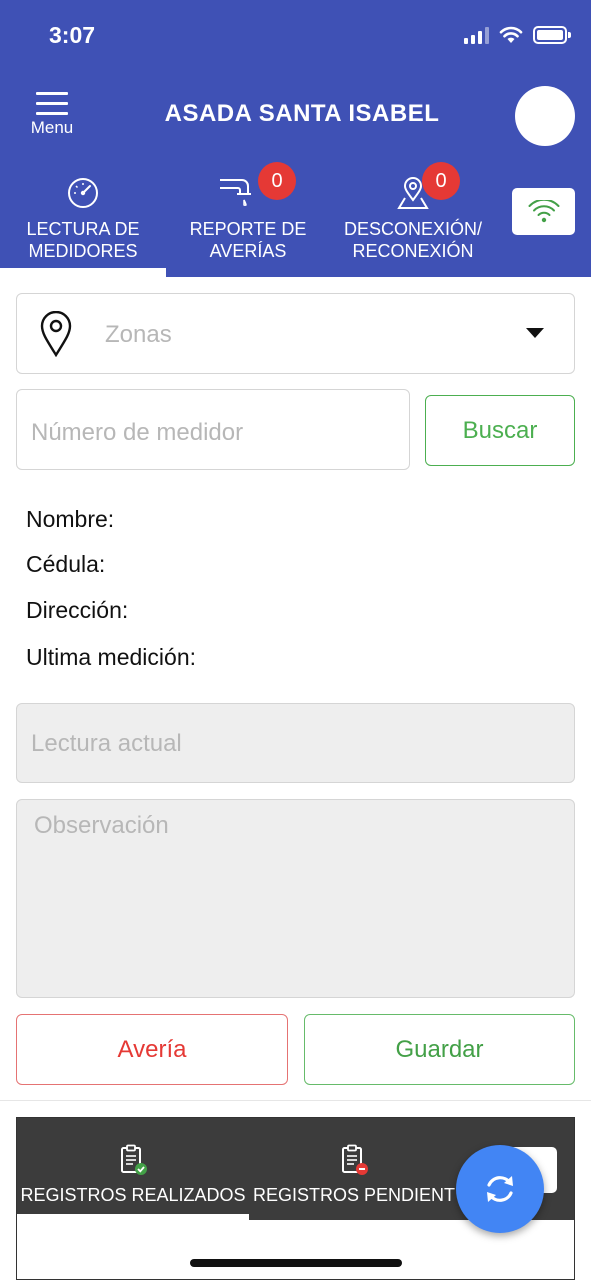 The width and height of the screenshot is (591, 1280). Describe the element at coordinates (535, 333) in the screenshot. I see `chevron-down-icon` at that location.